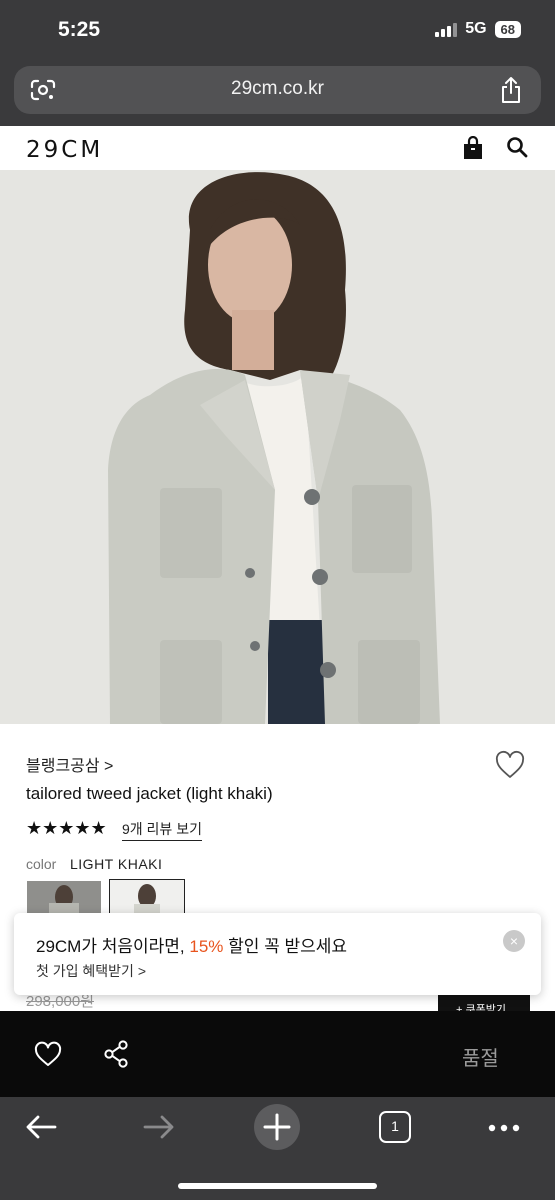 The width and height of the screenshot is (555, 1200). Describe the element at coordinates (41, 1127) in the screenshot. I see `arrow-left-icon` at that location.